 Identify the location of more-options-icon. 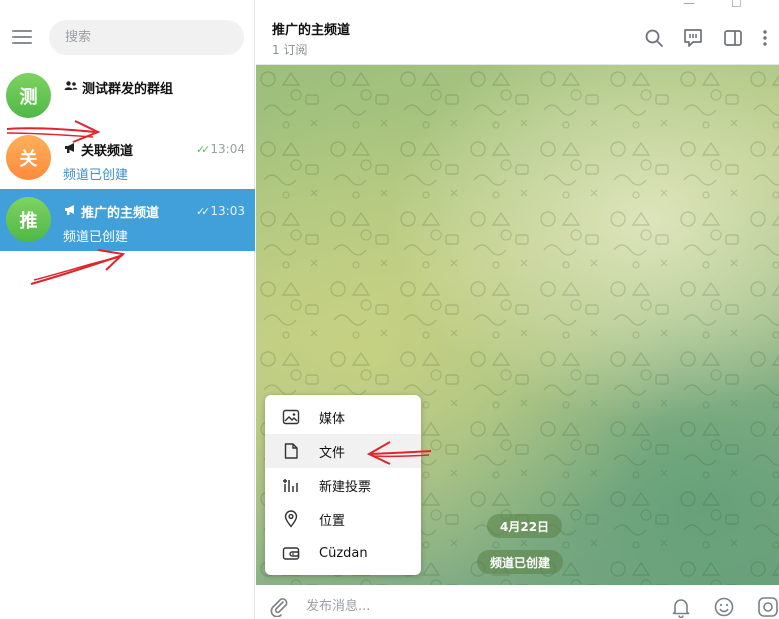
(765, 38).